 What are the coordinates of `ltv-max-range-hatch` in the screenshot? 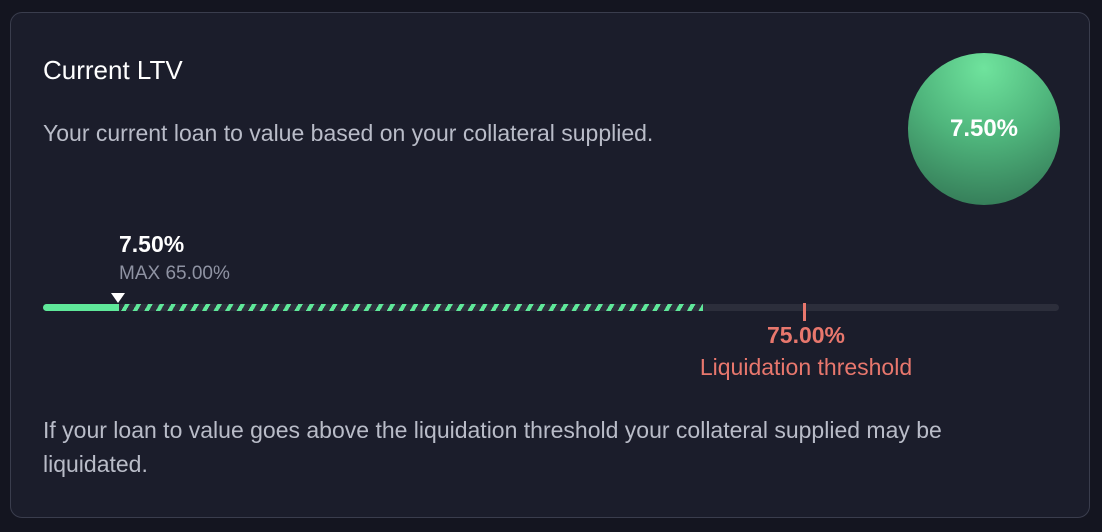 It's located at (411, 307).